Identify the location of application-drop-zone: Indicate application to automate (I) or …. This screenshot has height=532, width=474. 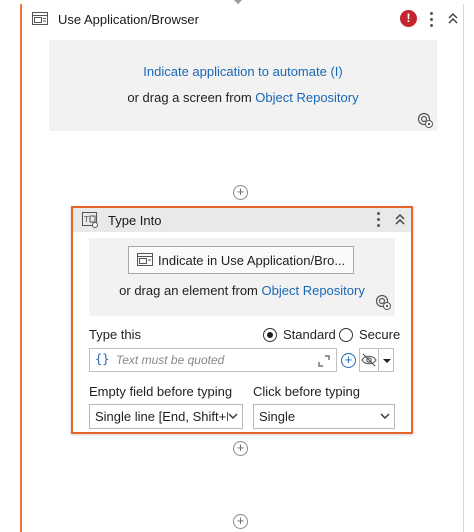
(243, 85).